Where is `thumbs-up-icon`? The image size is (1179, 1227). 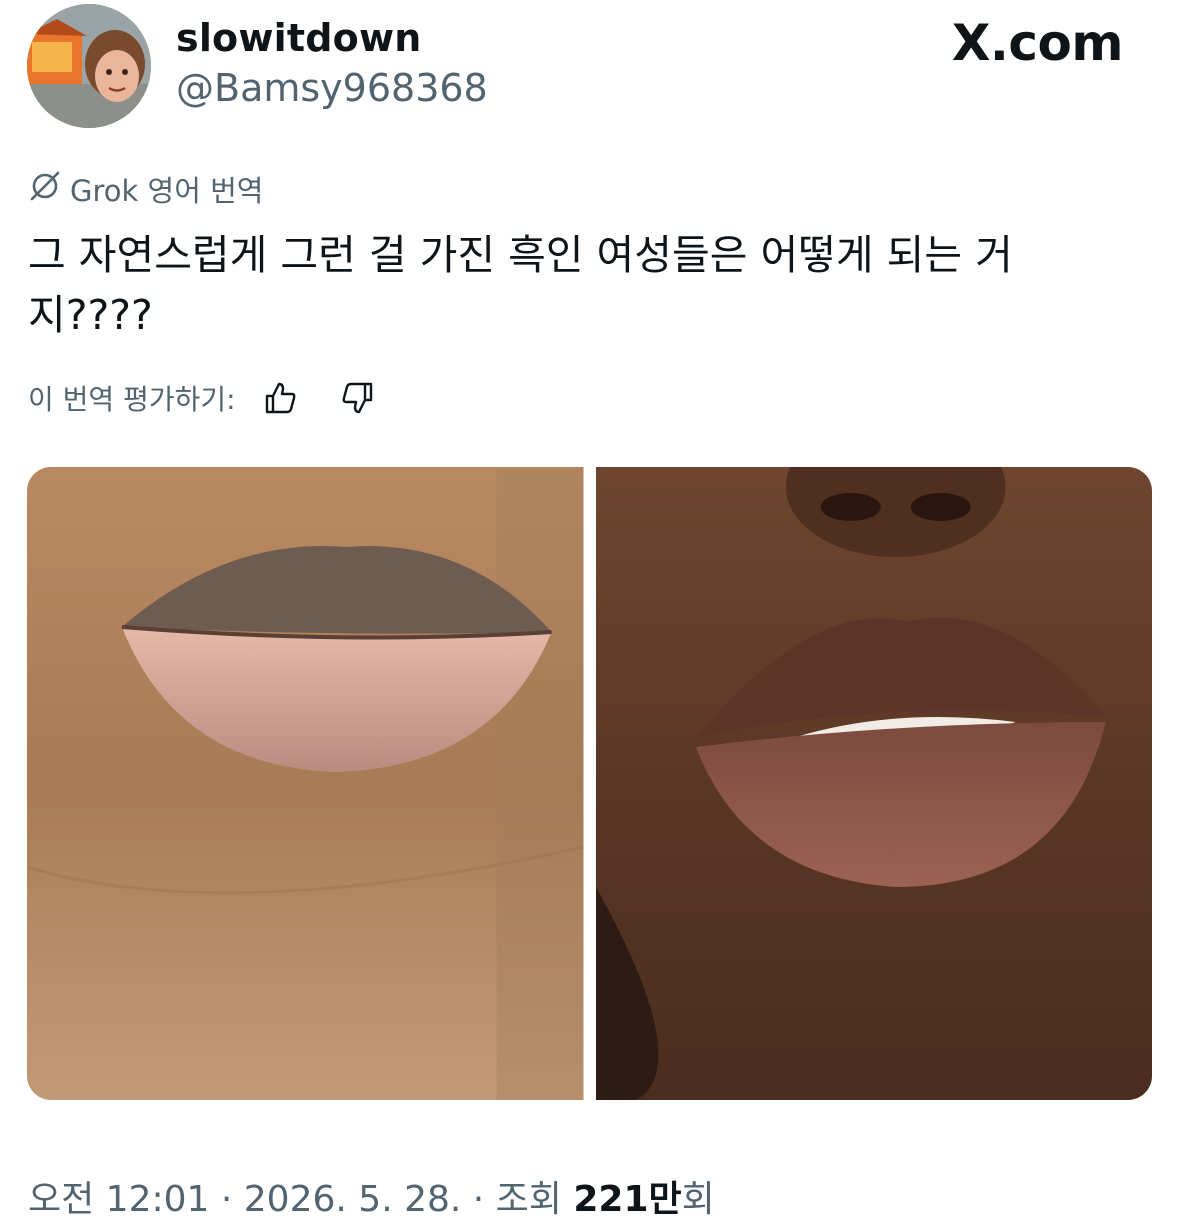 thumbs-up-icon is located at coordinates (280, 398).